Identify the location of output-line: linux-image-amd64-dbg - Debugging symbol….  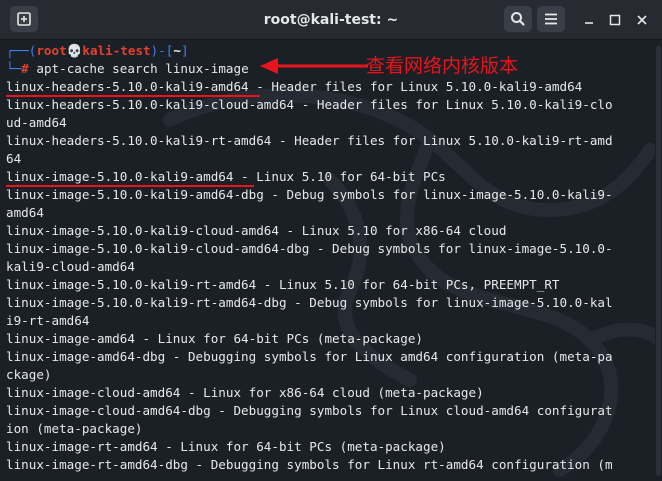
(309, 356).